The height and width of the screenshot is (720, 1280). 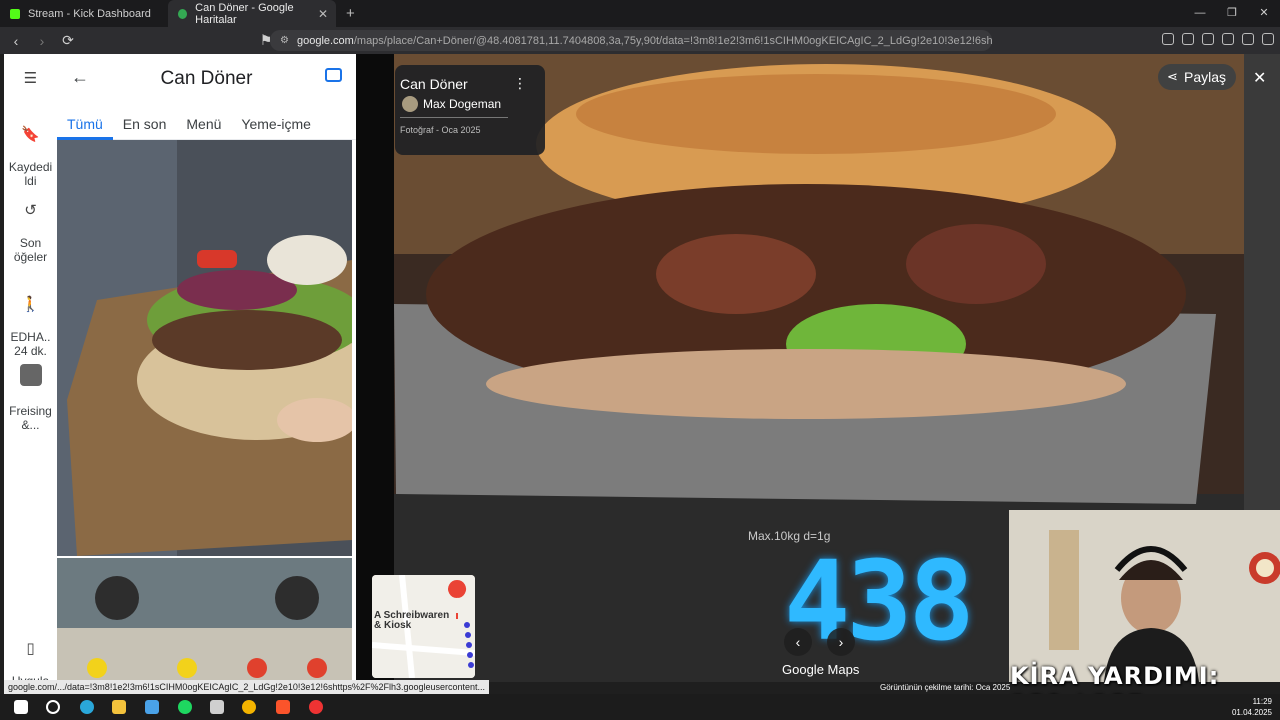 I want to click on webcam-feed, so click(x=1144, y=596).